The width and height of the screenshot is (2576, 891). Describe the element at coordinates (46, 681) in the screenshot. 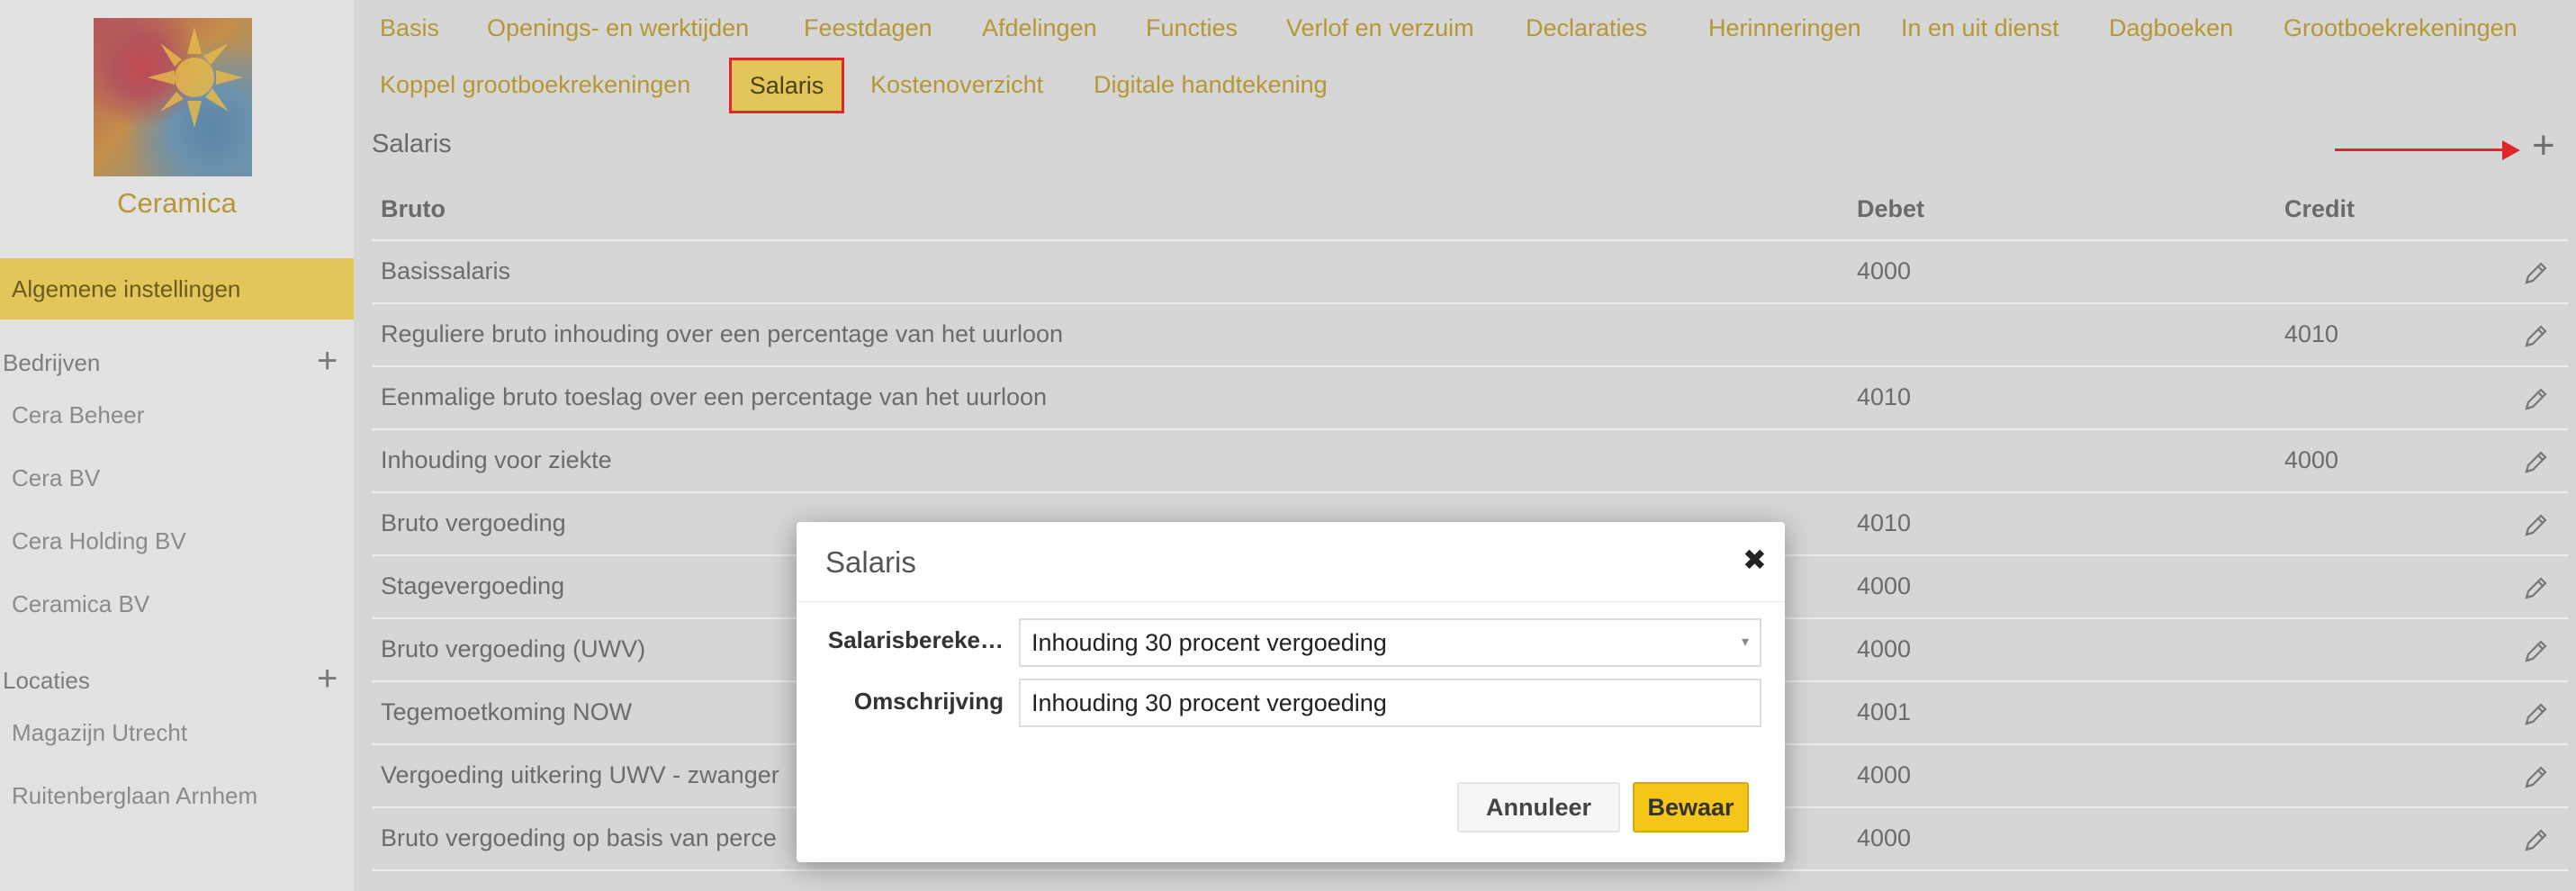

I see `sidebar-section-locations: Locaties` at that location.